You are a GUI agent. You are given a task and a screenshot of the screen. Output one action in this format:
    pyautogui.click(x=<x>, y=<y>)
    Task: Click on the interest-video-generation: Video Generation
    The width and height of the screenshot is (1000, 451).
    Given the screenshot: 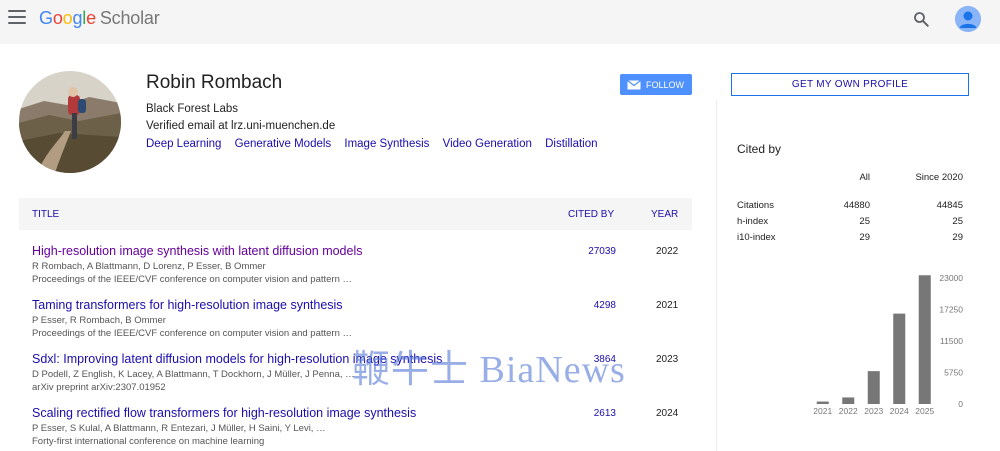 What is the action you would take?
    pyautogui.click(x=487, y=144)
    